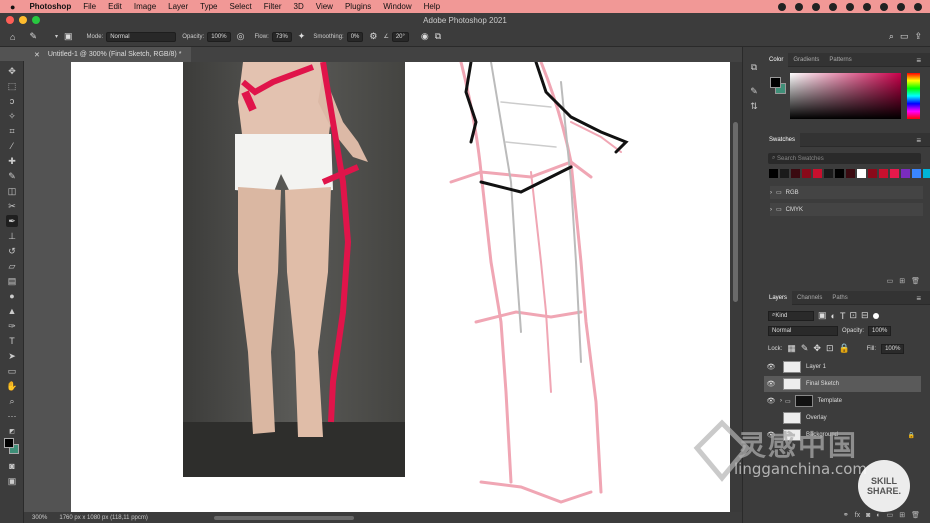 The image size is (930, 523). Describe the element at coordinates (843, 316) in the screenshot. I see `filter-type-icon: T` at that location.